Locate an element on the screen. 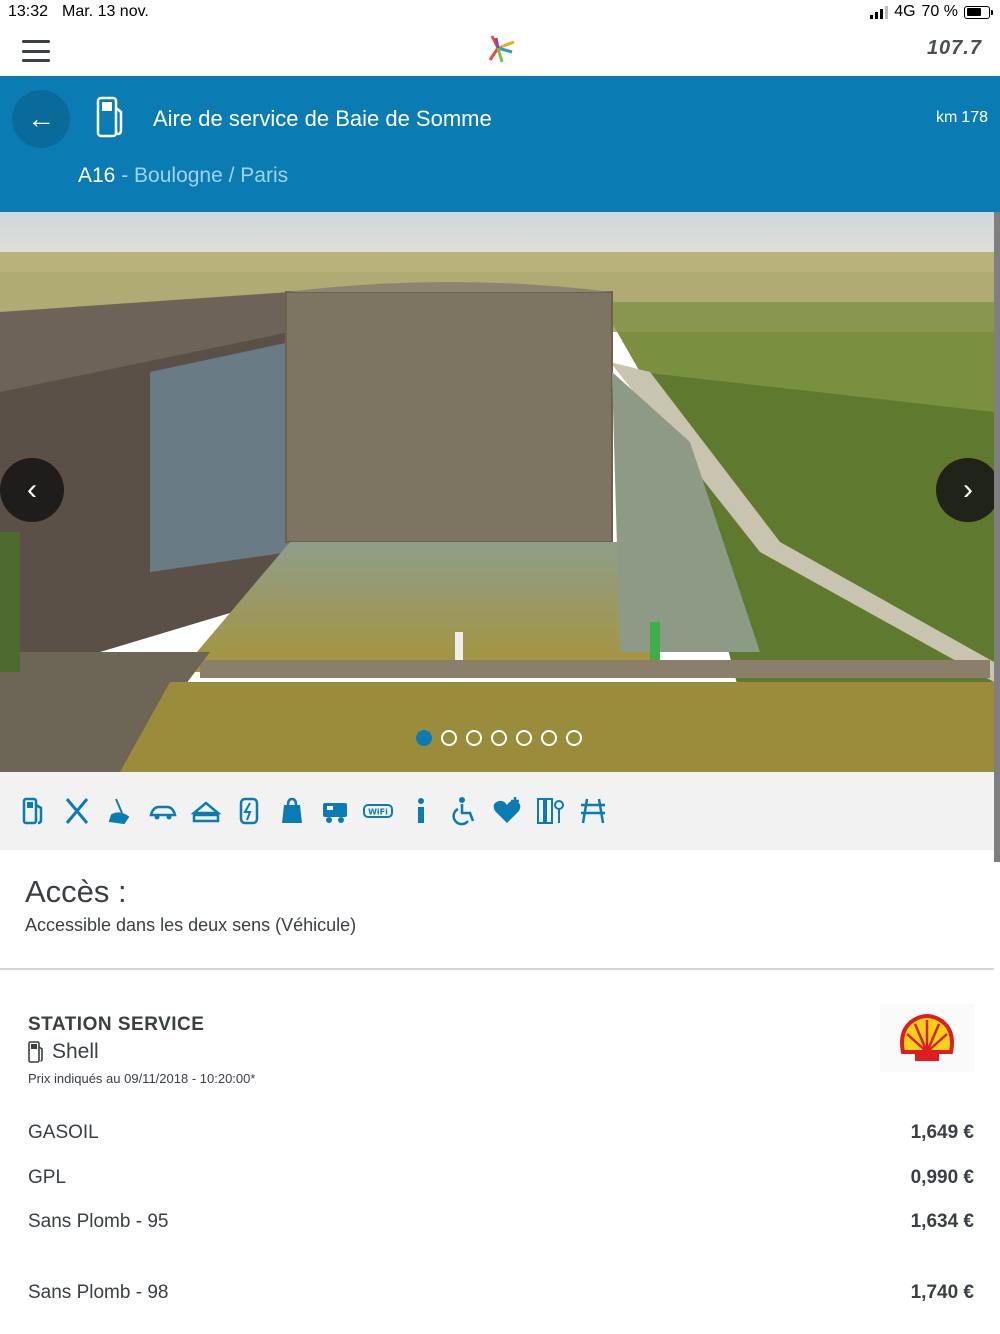 This screenshot has width=1000, height=1334. ev-charging-icon is located at coordinates (249, 811).